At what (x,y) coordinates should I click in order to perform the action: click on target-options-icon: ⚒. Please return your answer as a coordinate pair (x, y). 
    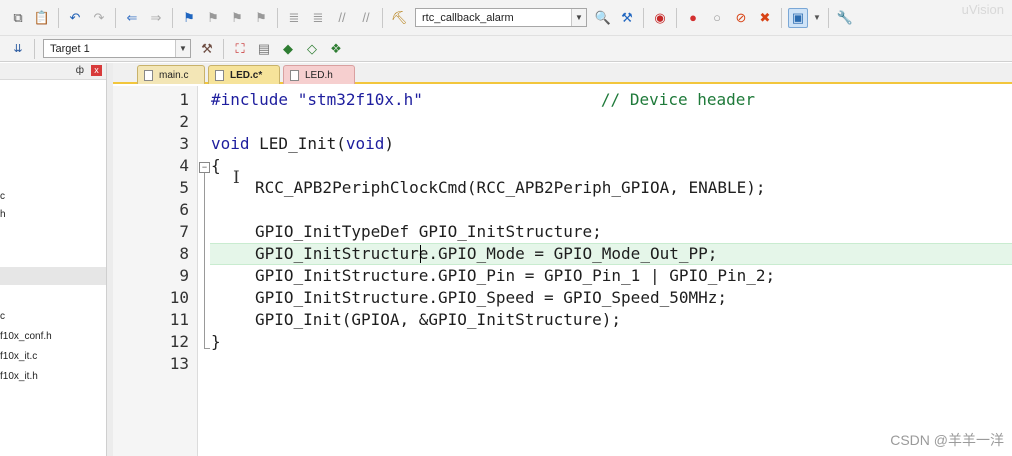
    Looking at the image, I should click on (207, 49).